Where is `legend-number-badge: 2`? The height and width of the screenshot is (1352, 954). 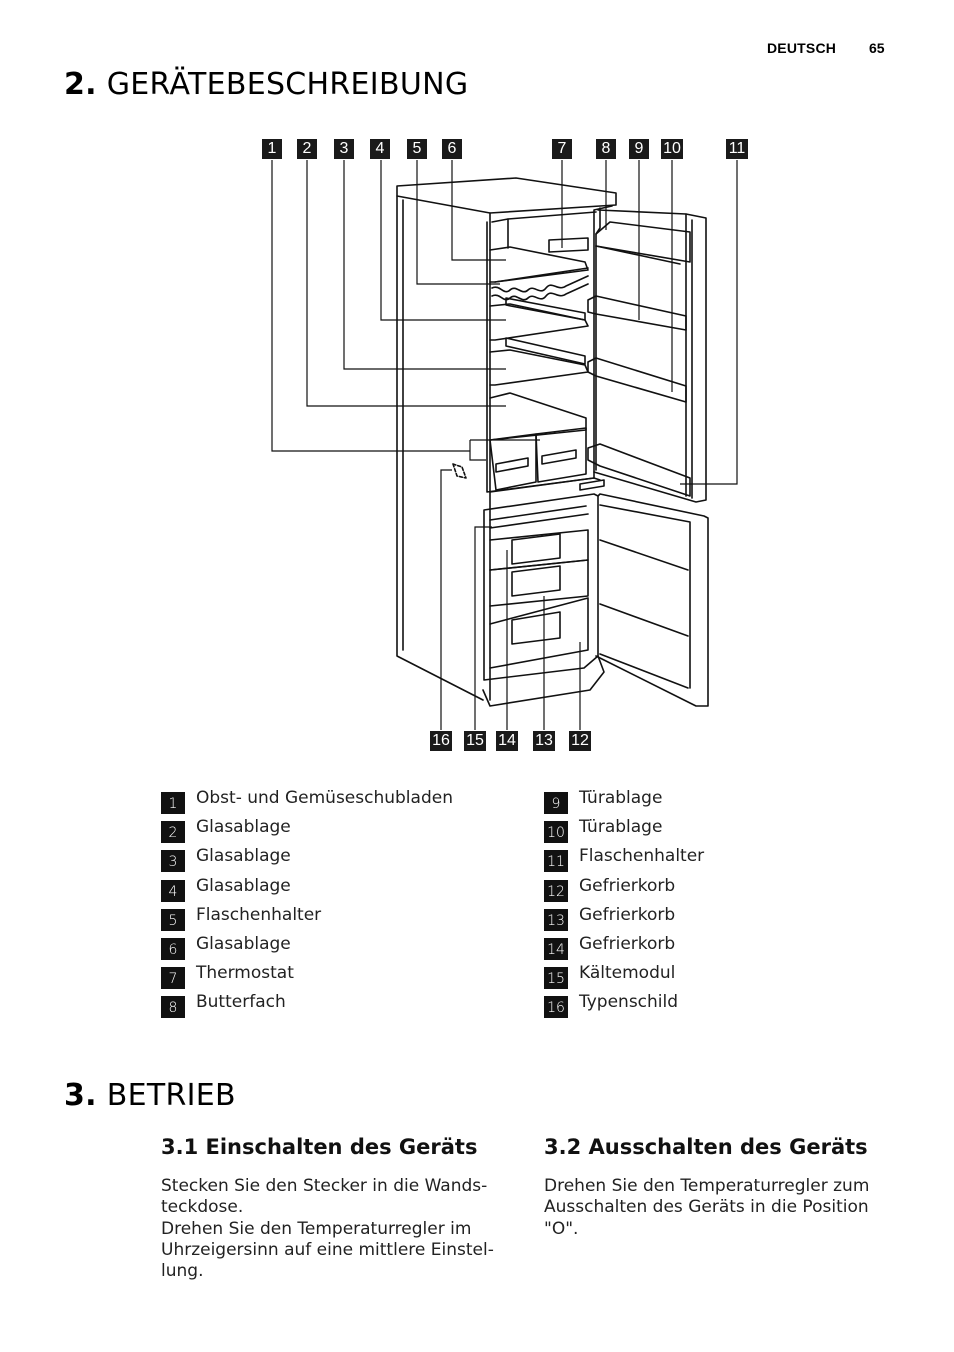
legend-number-badge: 2 is located at coordinates (173, 832).